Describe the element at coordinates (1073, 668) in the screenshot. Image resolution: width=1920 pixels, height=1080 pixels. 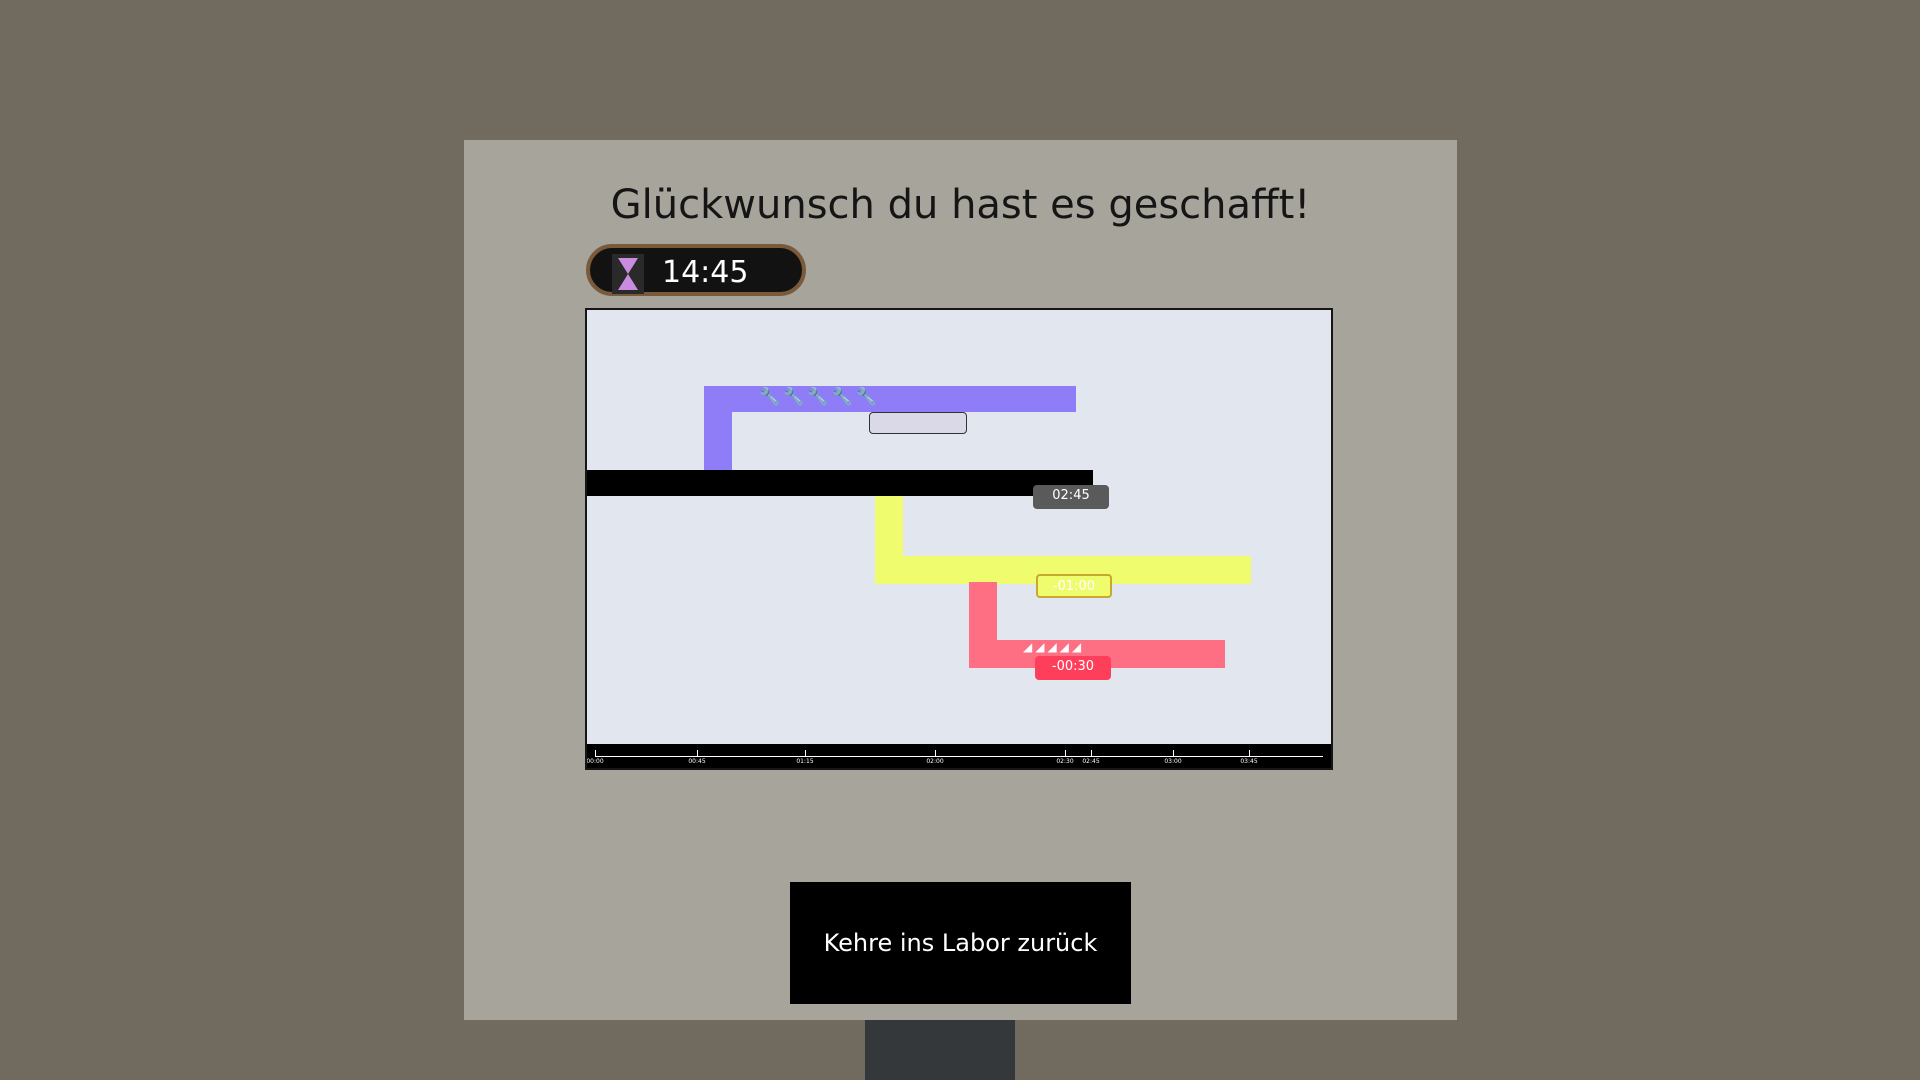
I see `red-track-tag: -00:30` at that location.